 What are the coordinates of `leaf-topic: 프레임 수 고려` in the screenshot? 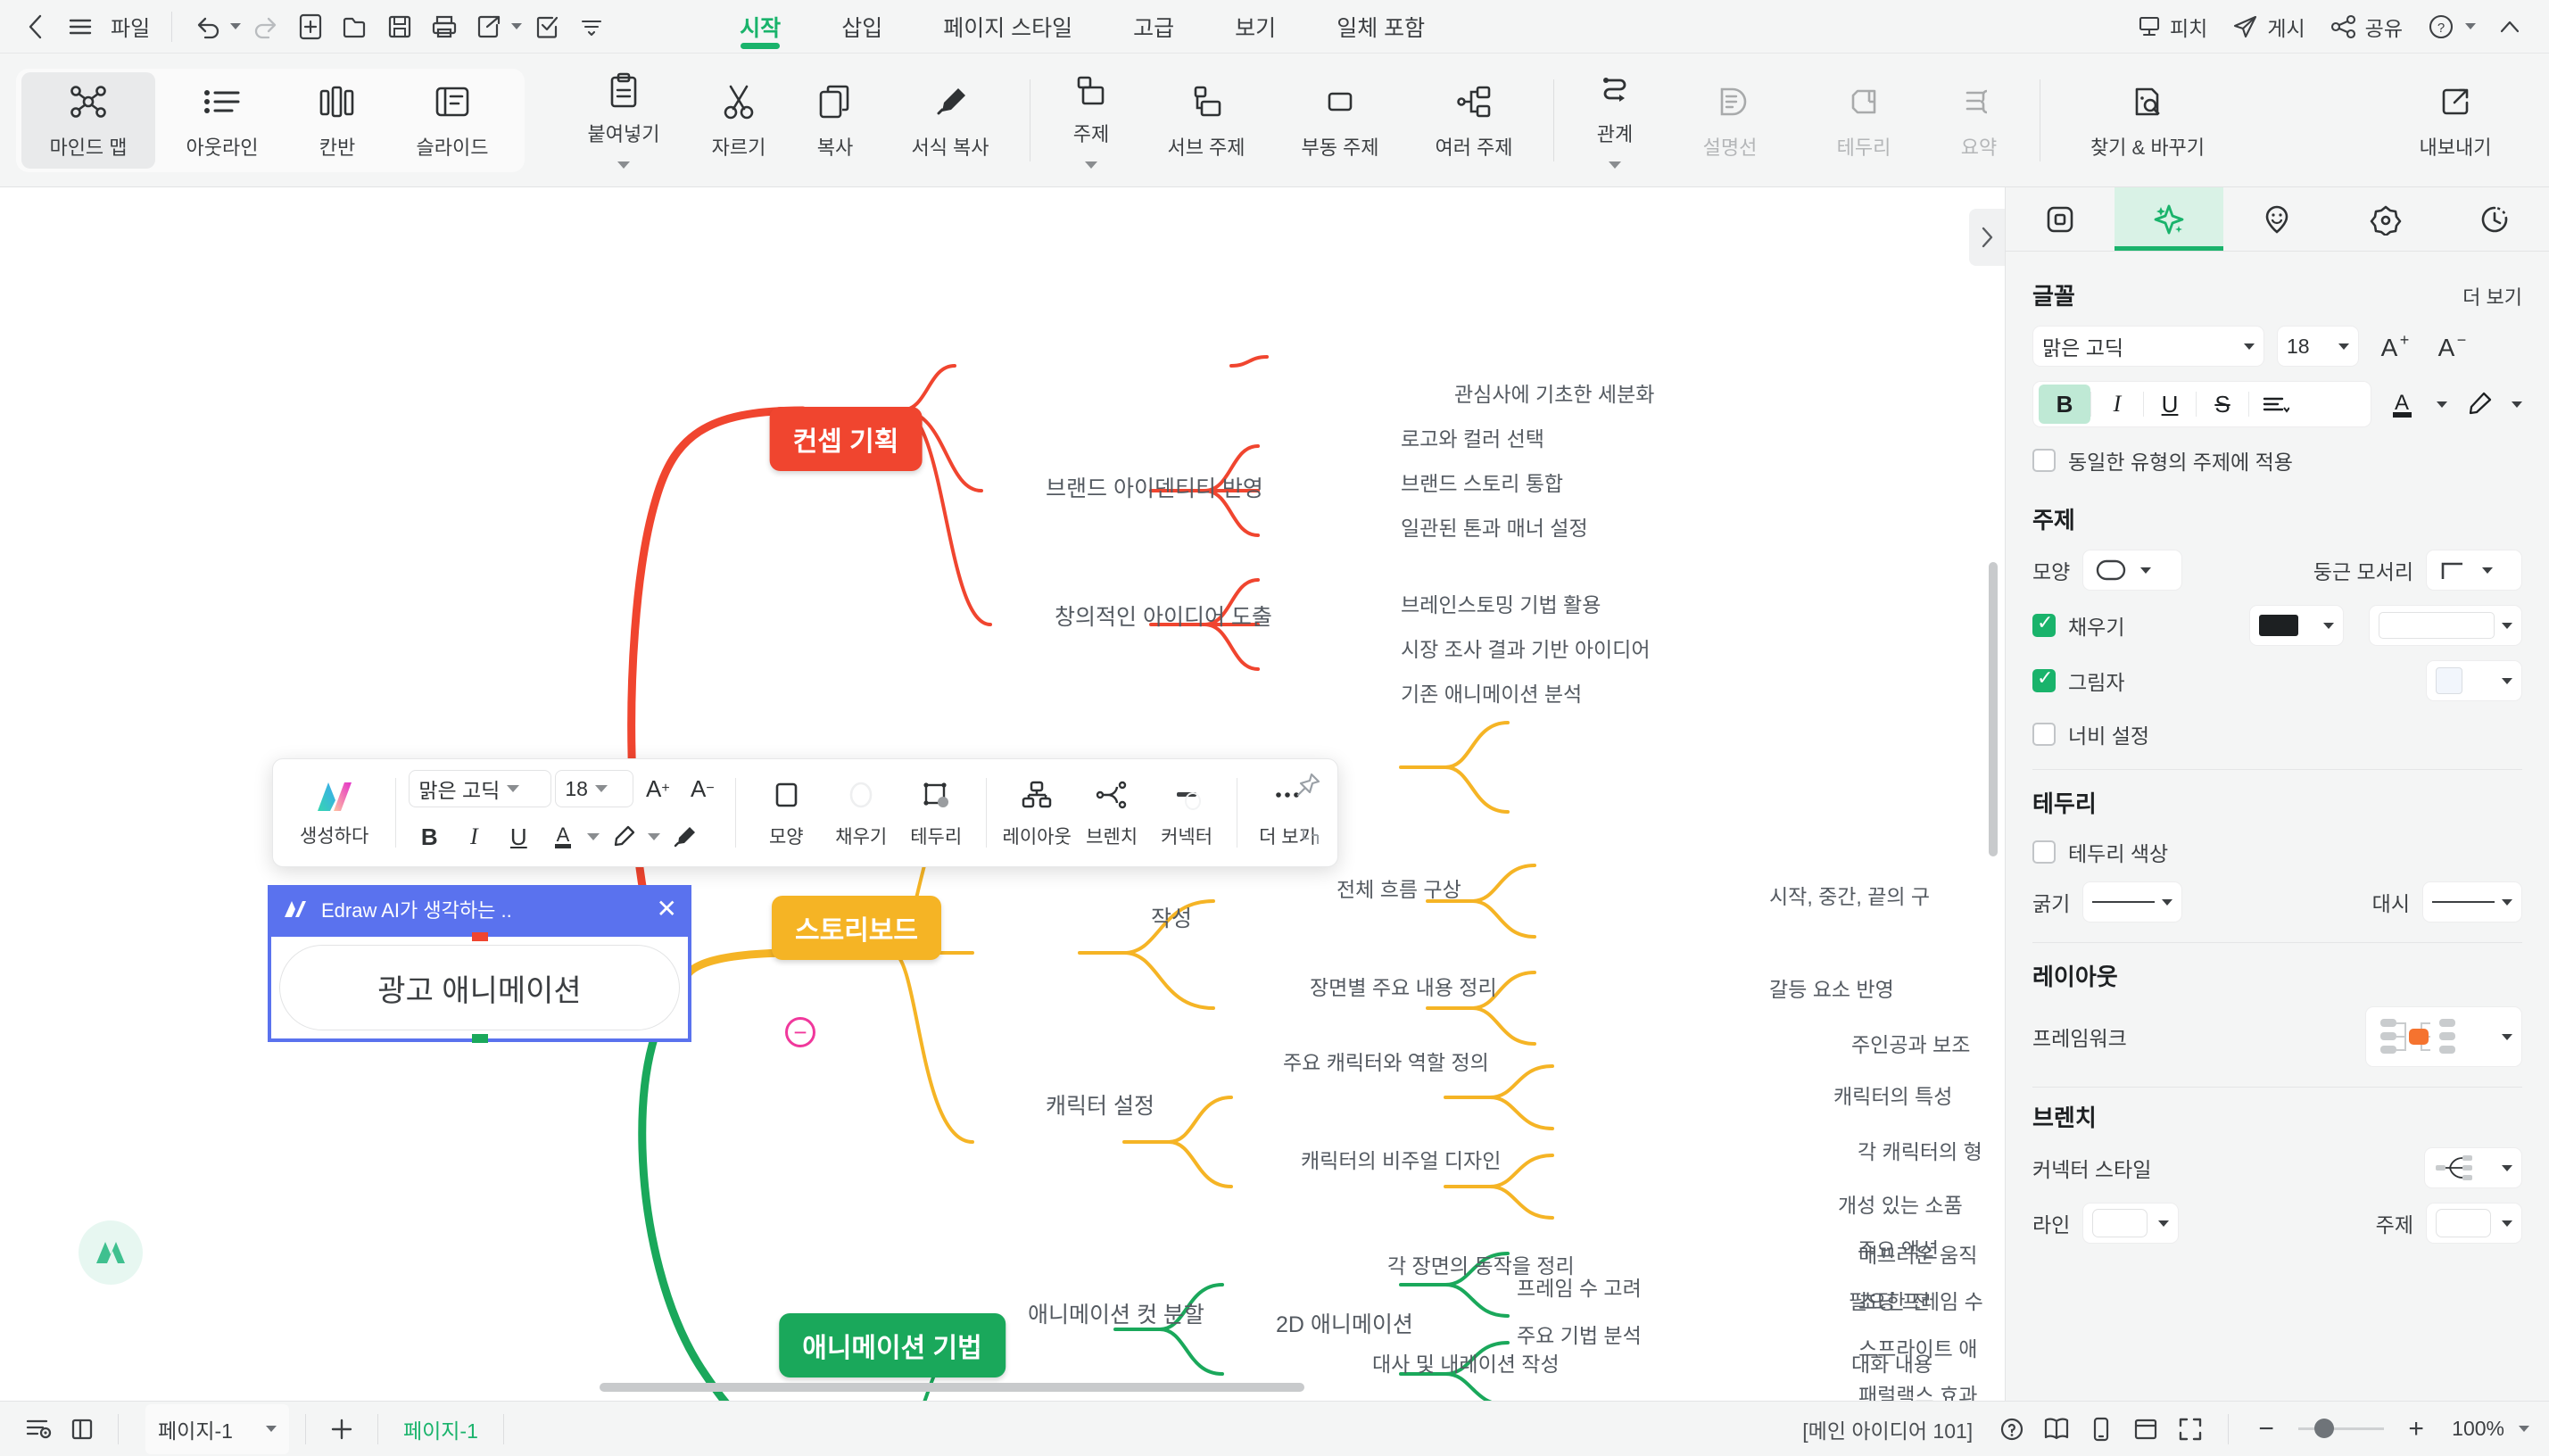 It's located at (1579, 1287).